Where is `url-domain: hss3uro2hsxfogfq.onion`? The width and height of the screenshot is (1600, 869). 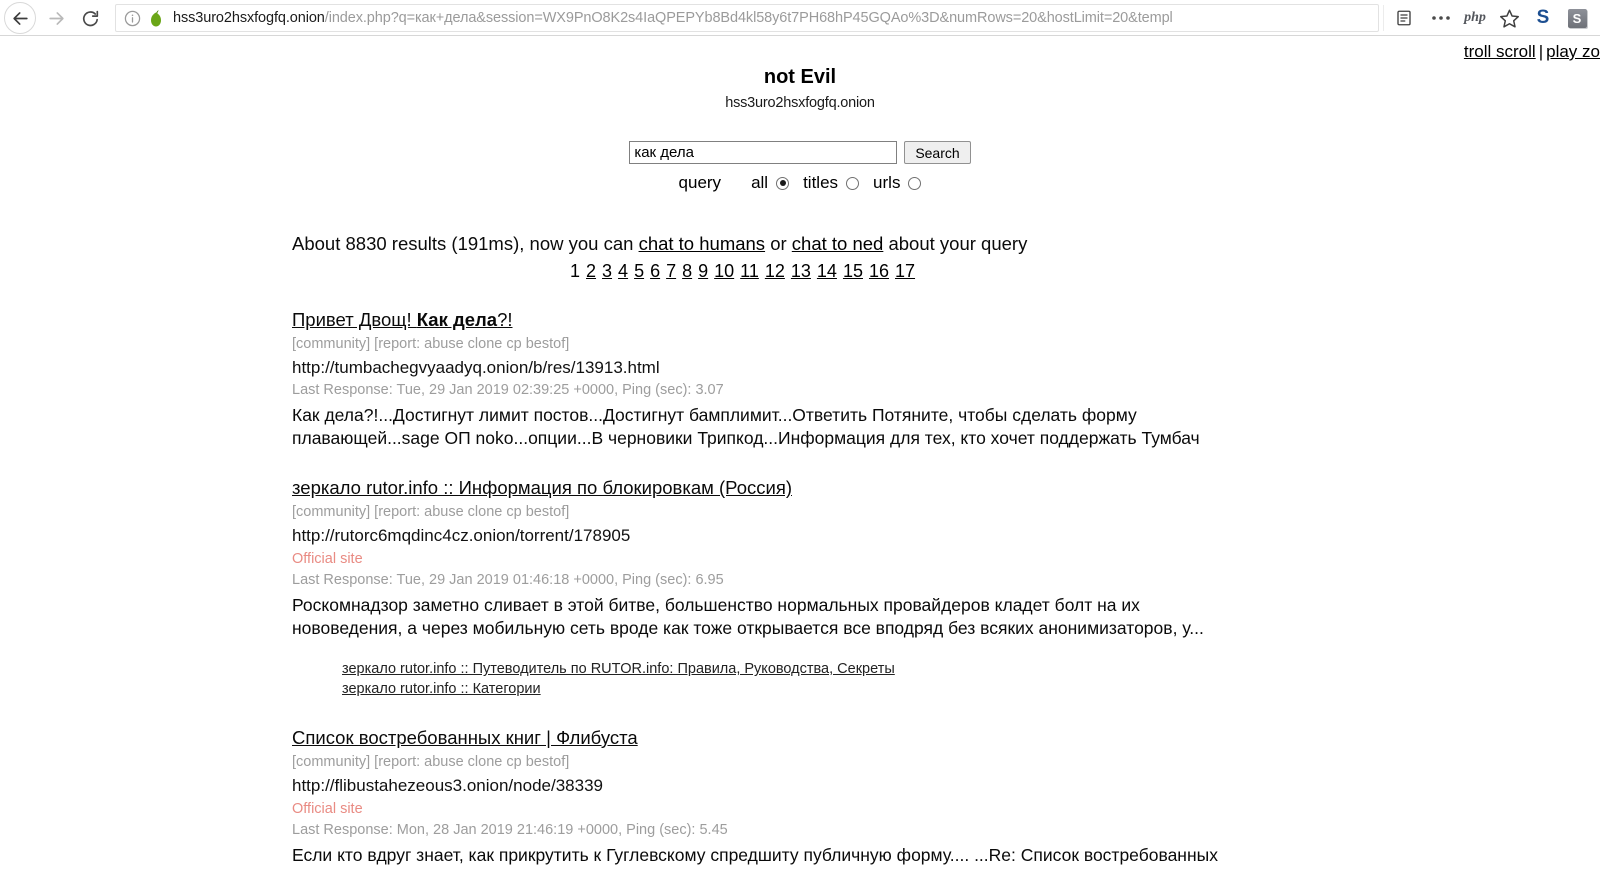
url-domain: hss3uro2hsxfogfq.onion is located at coordinates (249, 18).